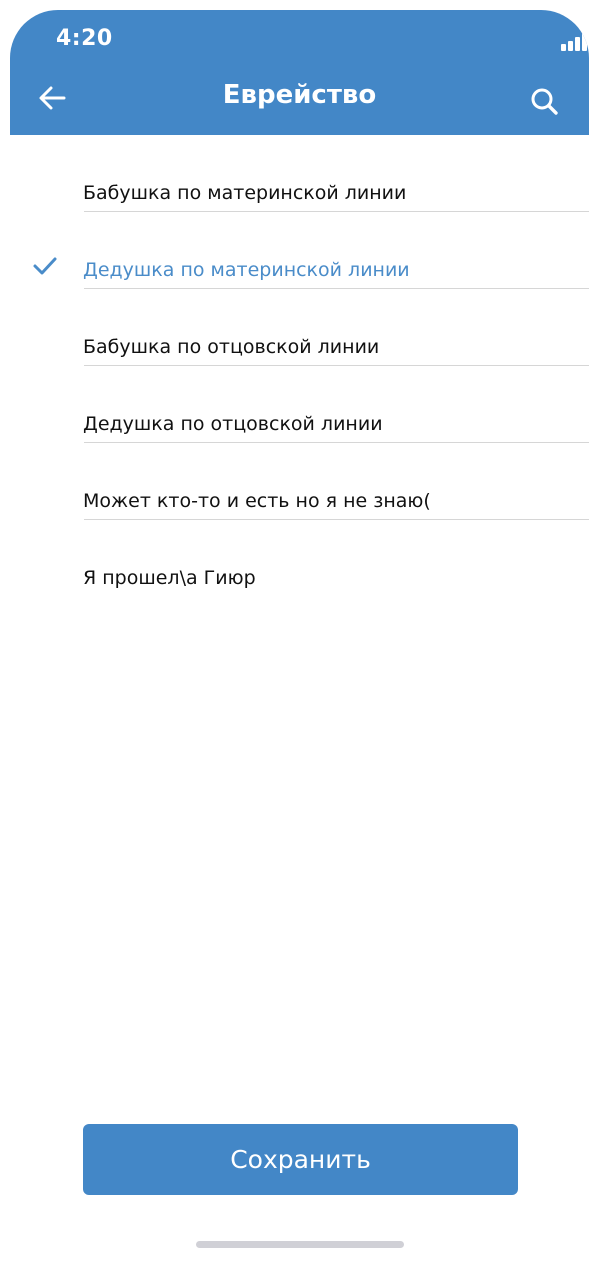 This screenshot has width=599, height=1271. Describe the element at coordinates (299, 404) in the screenshot. I see `list-item: Дедушка по отцовской линии` at that location.